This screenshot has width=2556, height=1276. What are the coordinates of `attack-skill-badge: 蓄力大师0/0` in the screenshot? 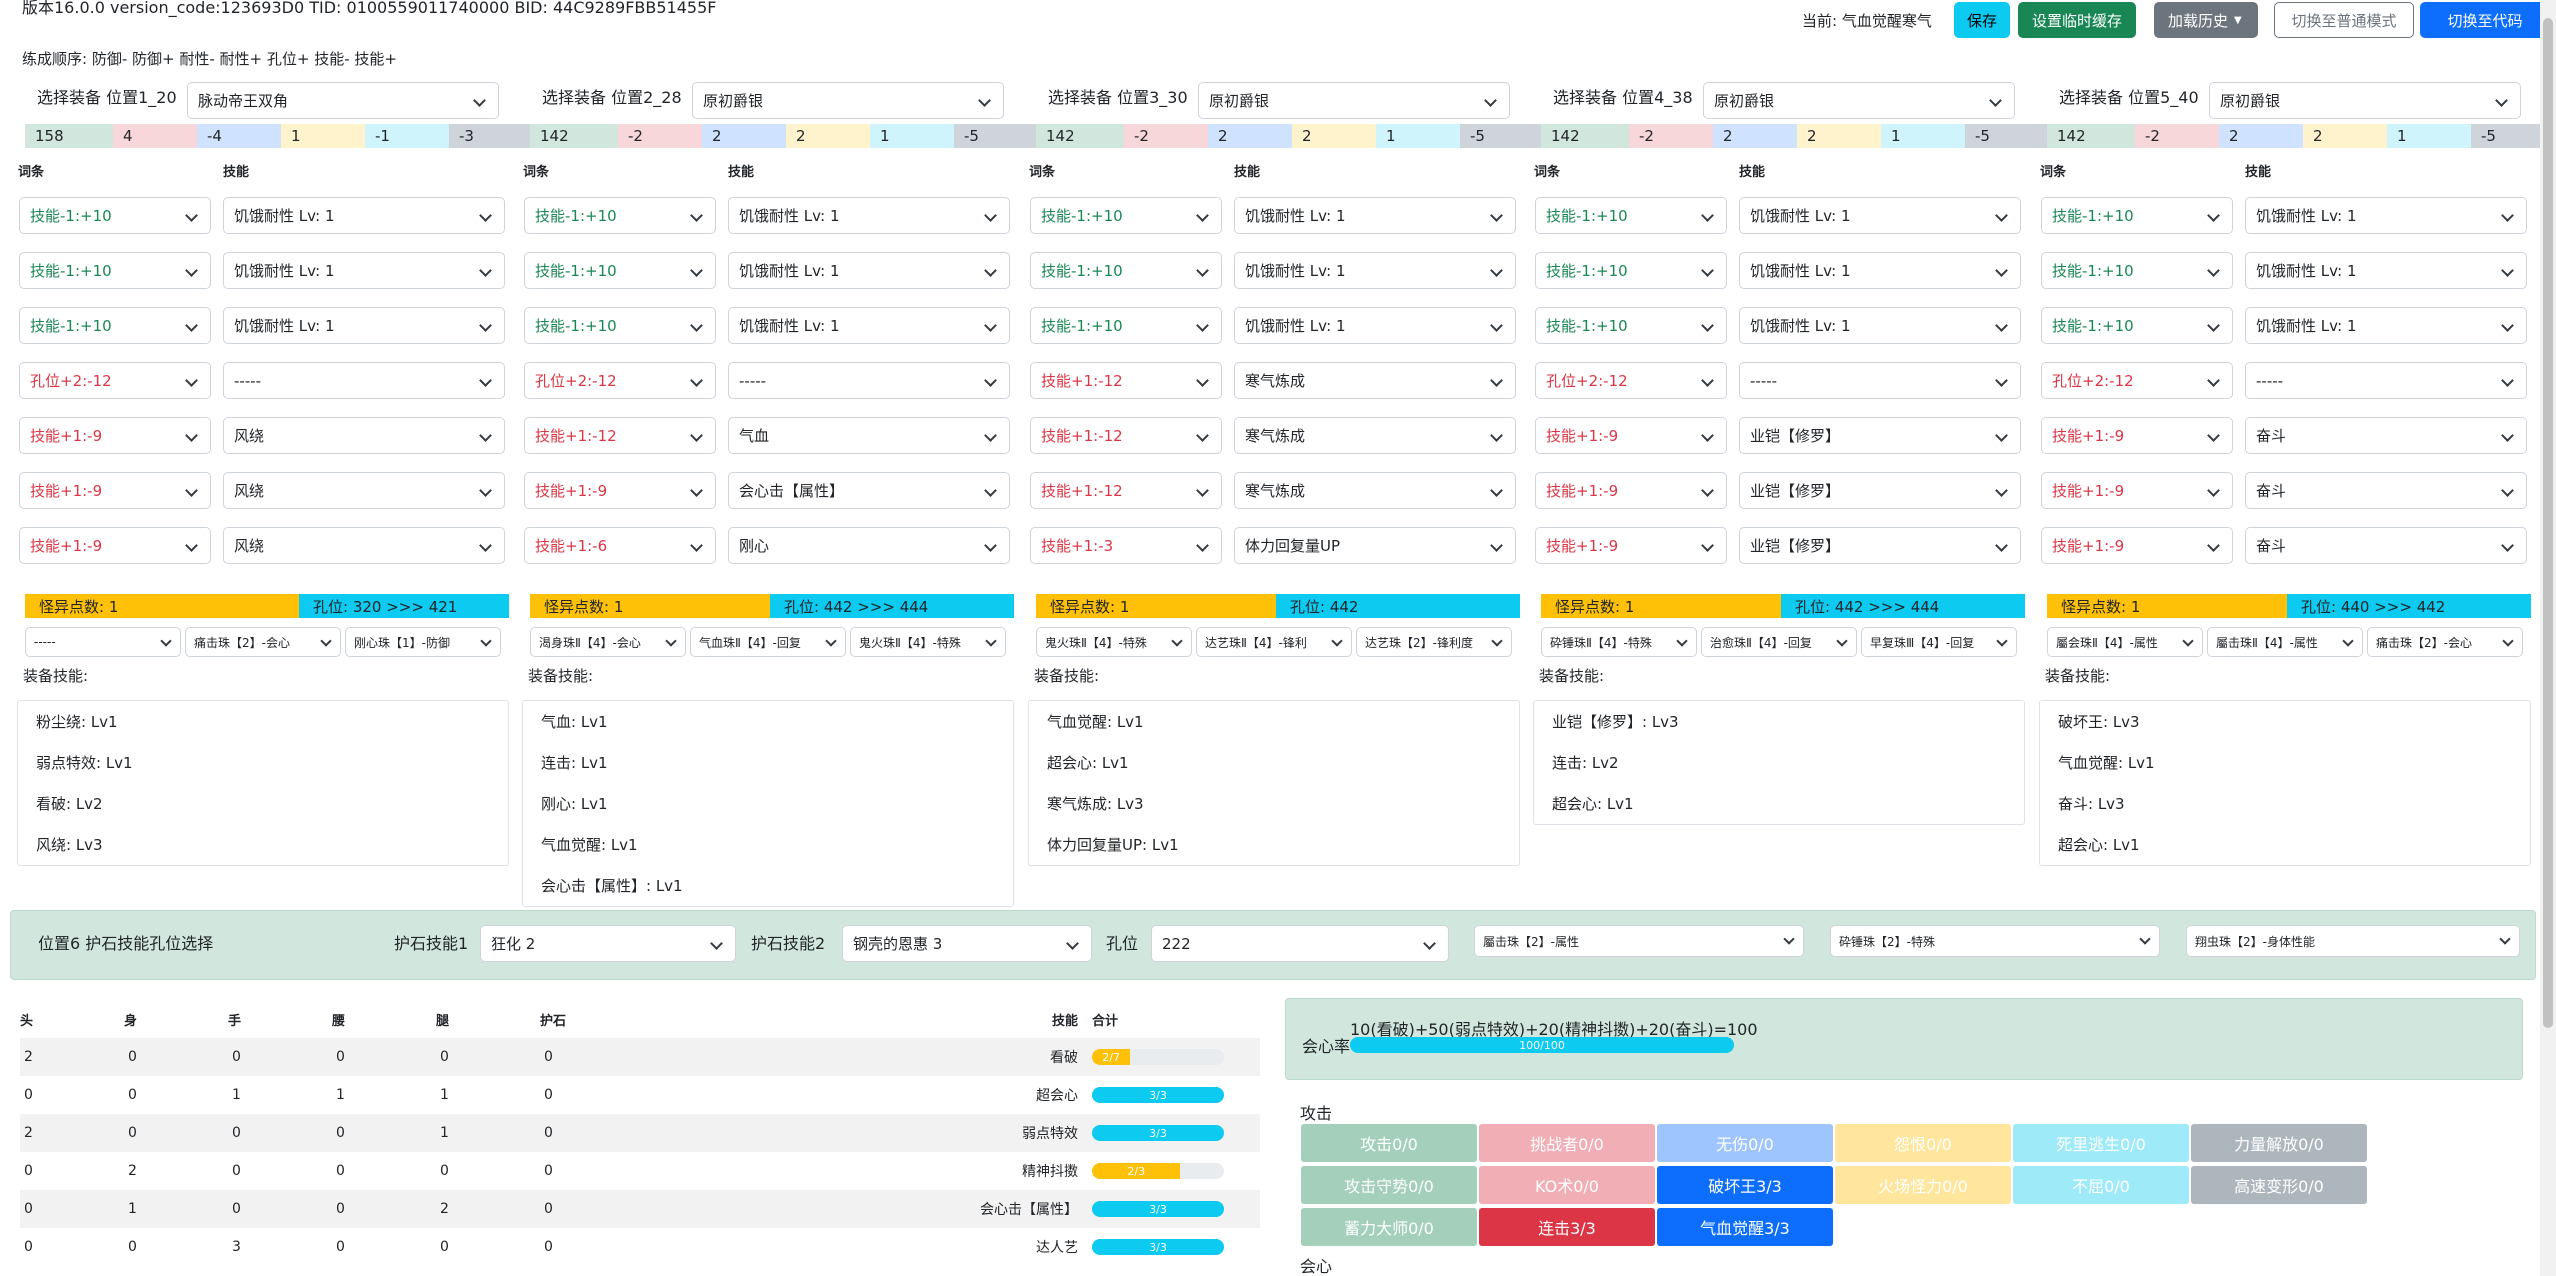 It's located at (1389, 1227).